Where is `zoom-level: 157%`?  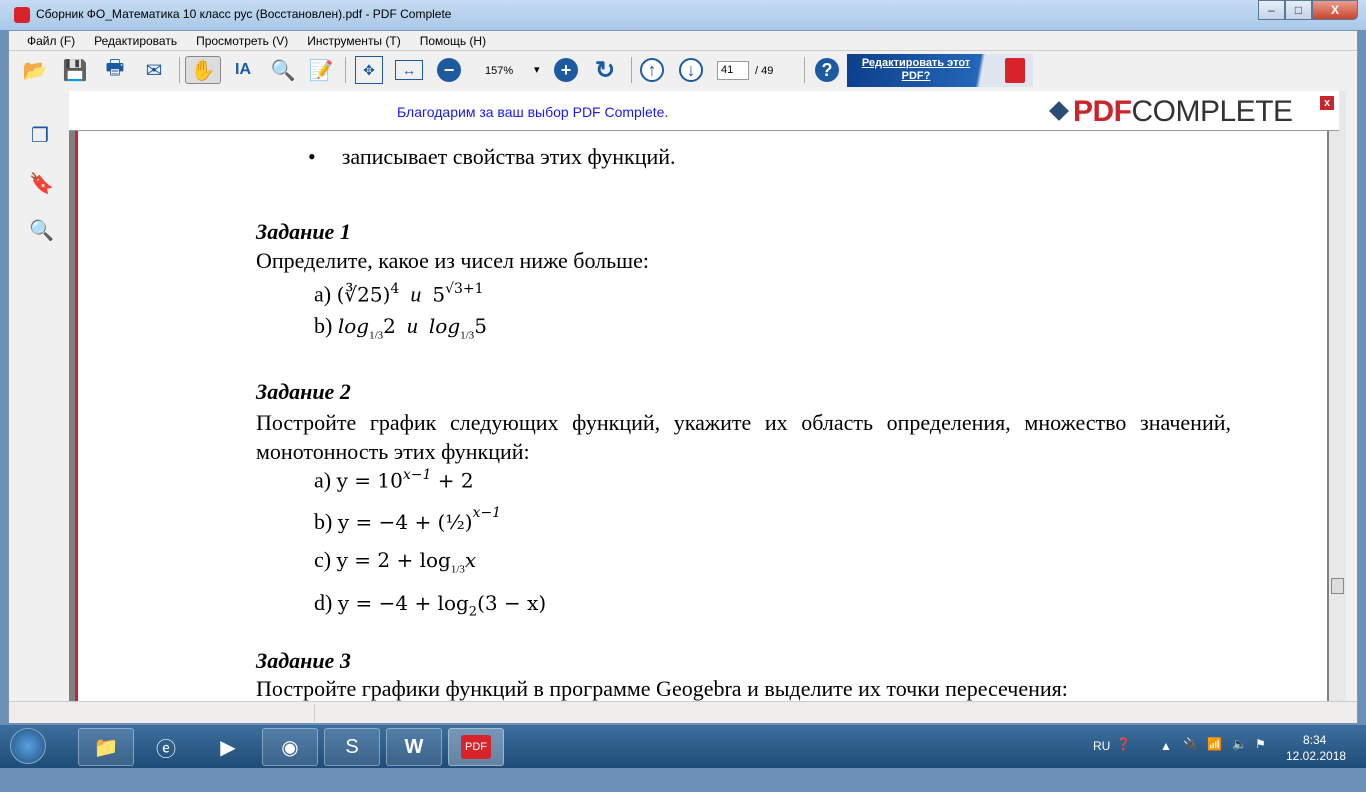
zoom-level: 157% is located at coordinates (499, 71).